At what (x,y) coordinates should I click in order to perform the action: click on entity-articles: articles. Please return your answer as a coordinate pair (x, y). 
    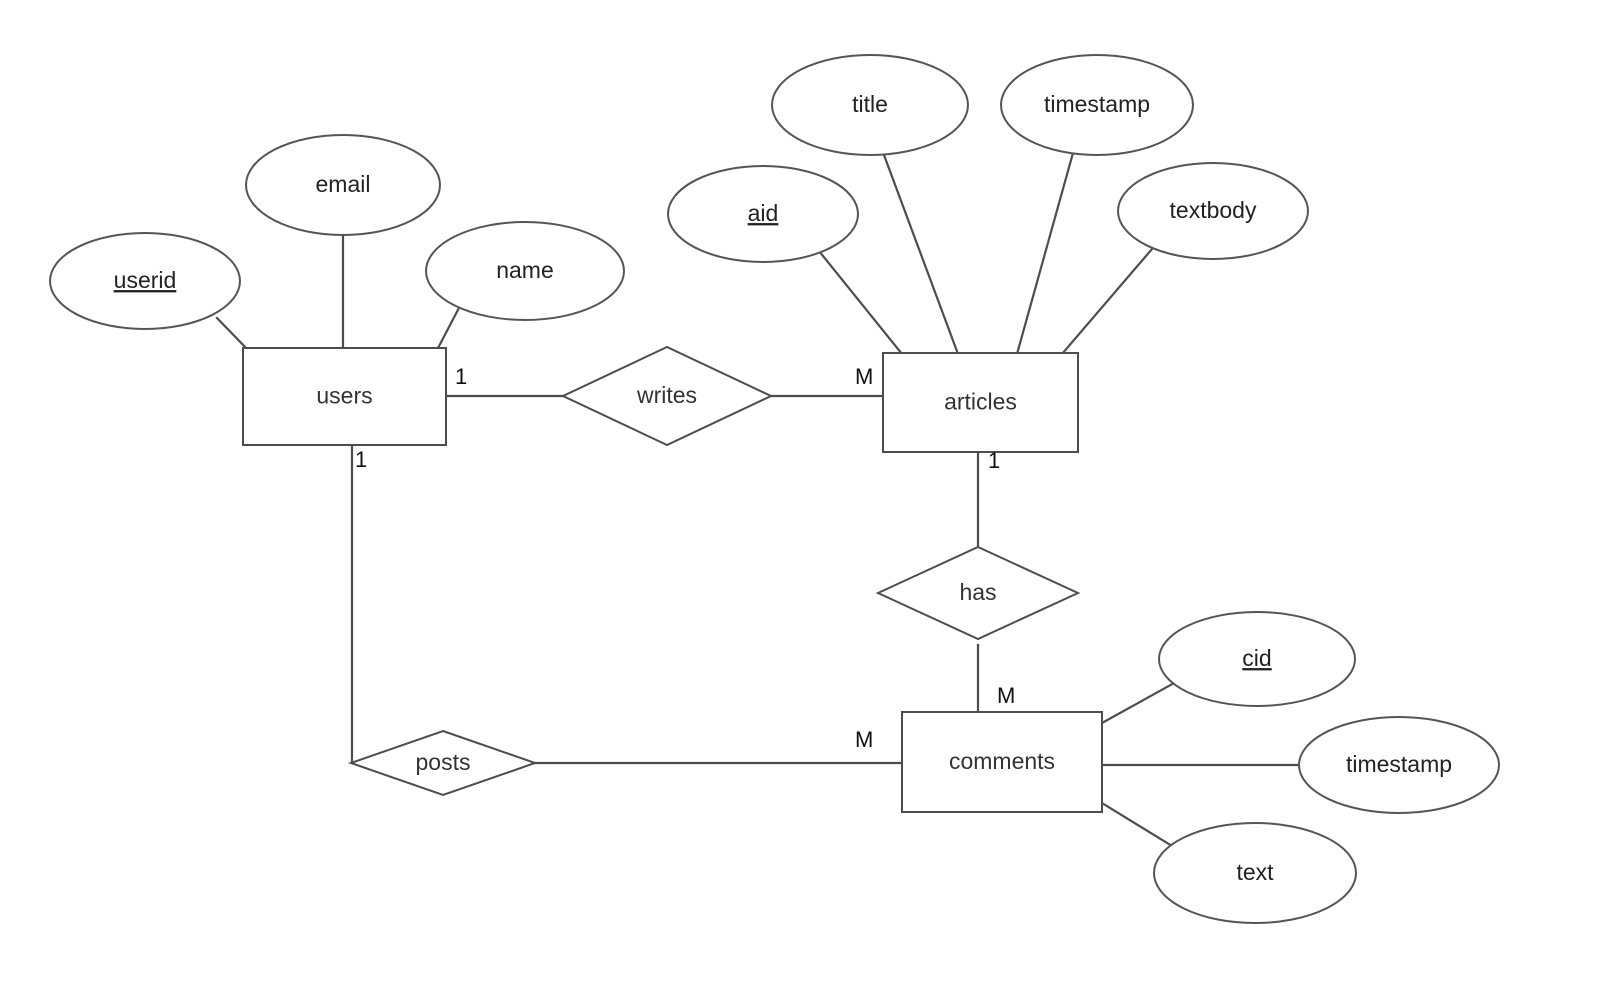
    Looking at the image, I should click on (980, 402).